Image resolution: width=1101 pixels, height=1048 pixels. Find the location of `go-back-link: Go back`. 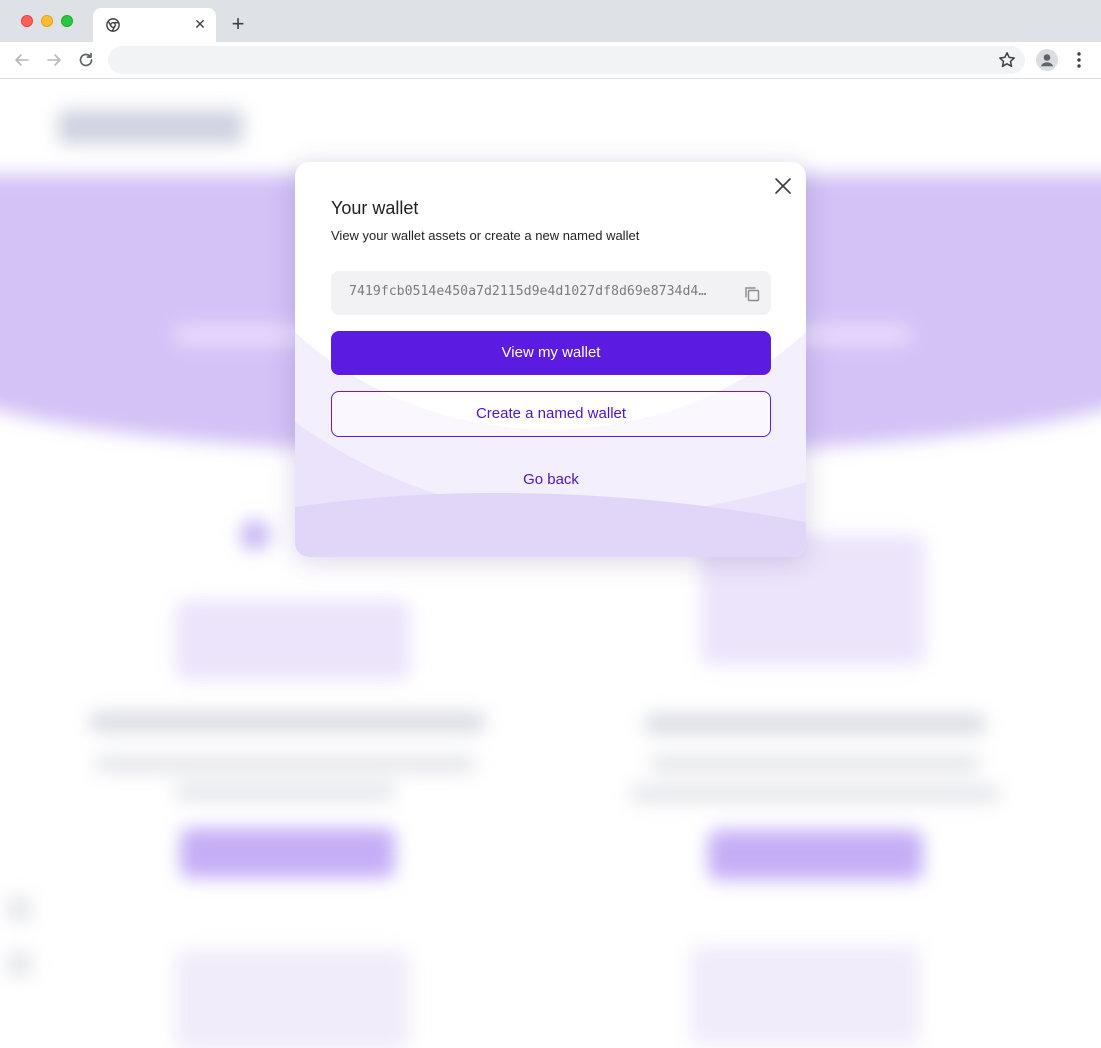

go-back-link: Go back is located at coordinates (551, 480).